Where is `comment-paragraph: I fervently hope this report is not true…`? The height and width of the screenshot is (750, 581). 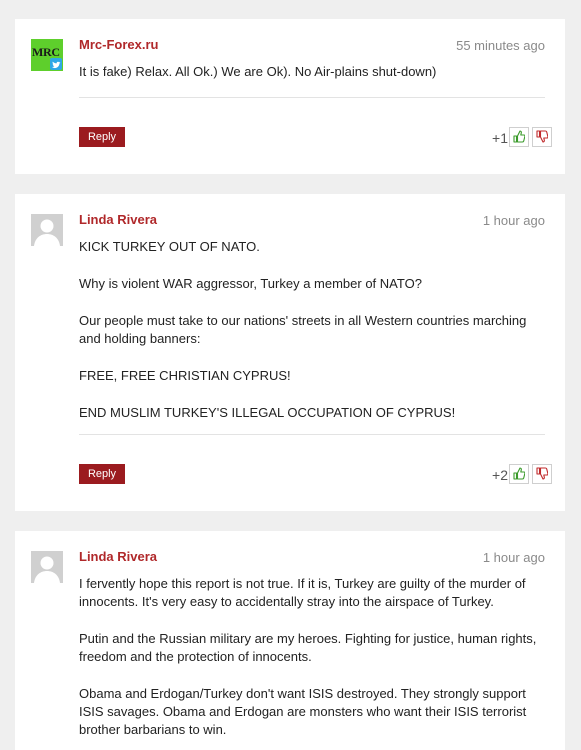 comment-paragraph: I fervently hope this report is not true… is located at coordinates (302, 592).